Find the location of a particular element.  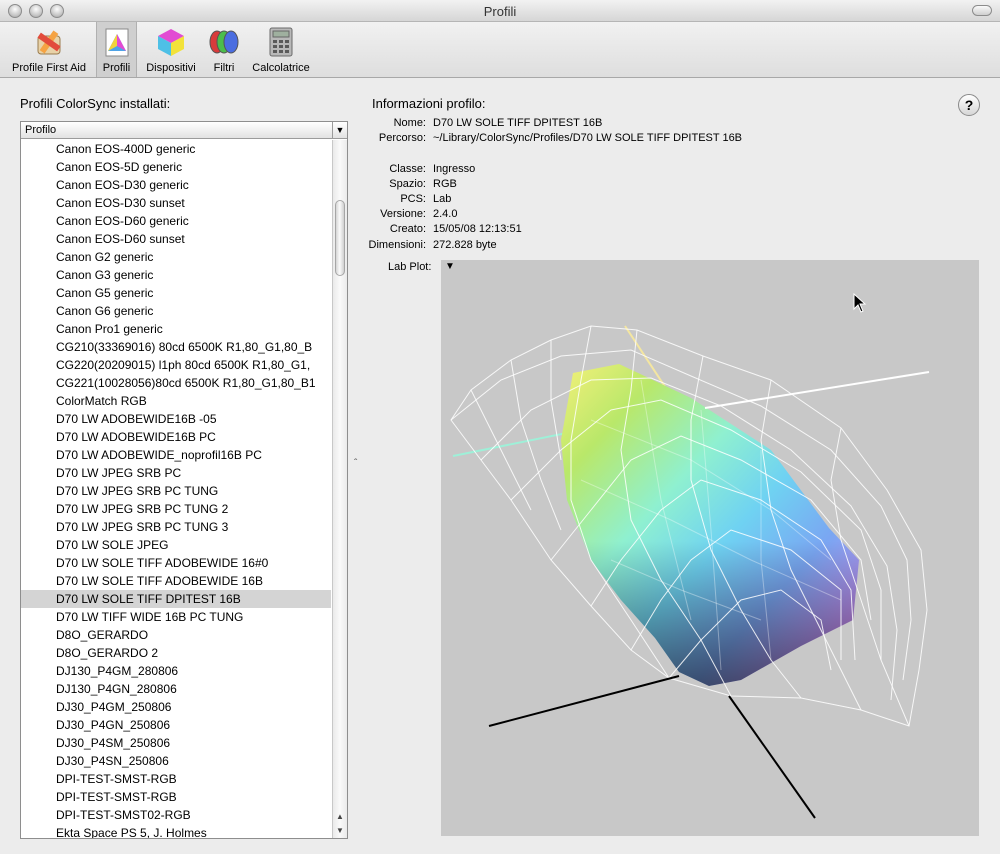

info-key: Nome: is located at coordinates (409, 123).